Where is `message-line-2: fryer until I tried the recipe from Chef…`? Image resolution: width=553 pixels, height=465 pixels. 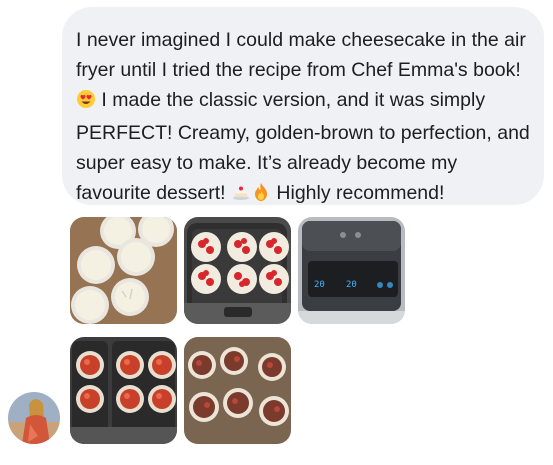 message-line-2: fryer until I tried the recipe from Chef… is located at coordinates (298, 70).